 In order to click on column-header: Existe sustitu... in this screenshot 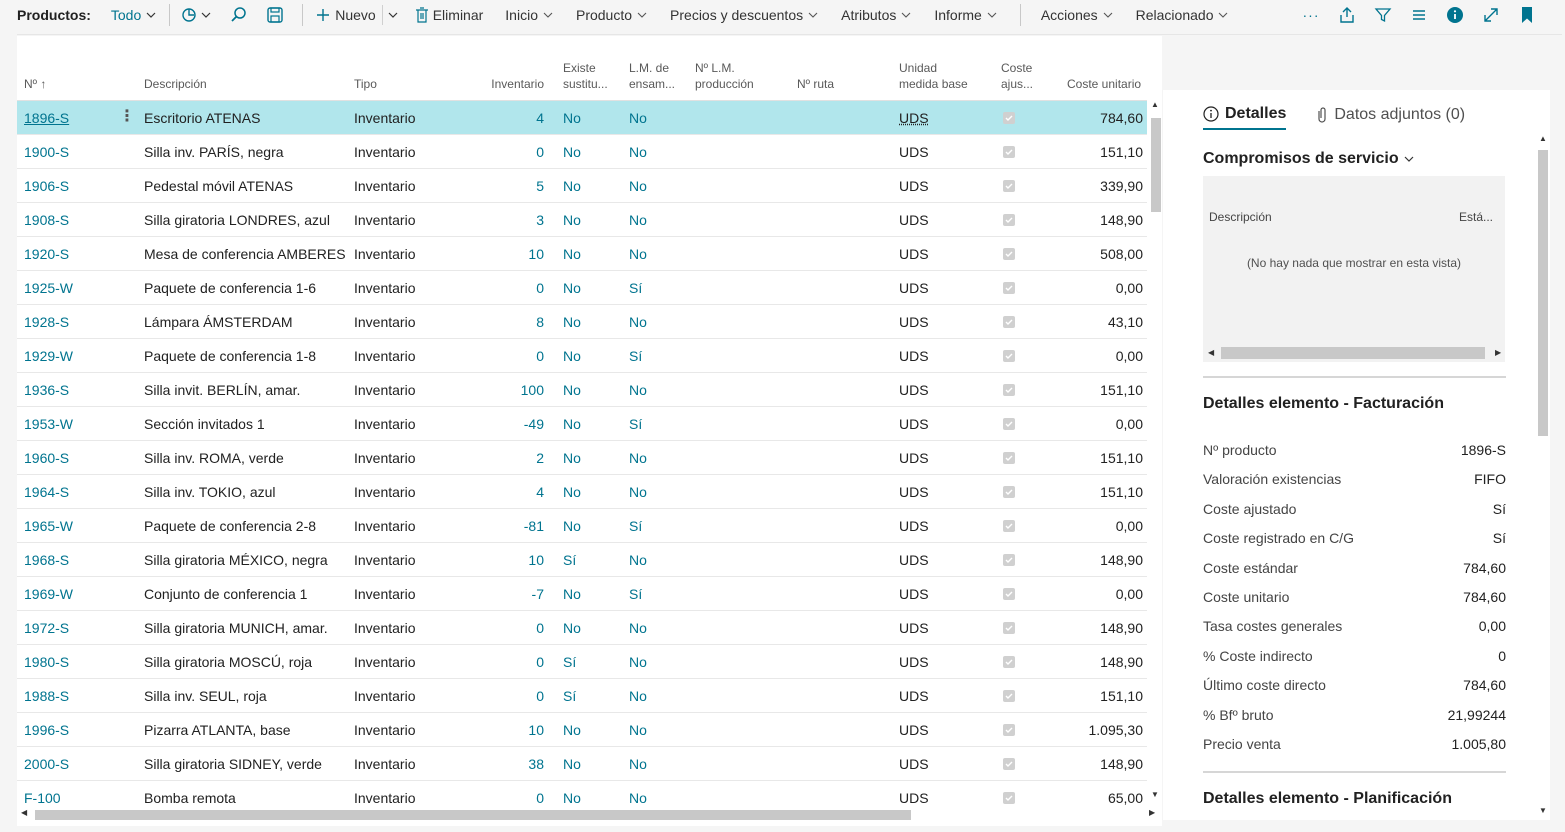, I will do `click(593, 76)`.